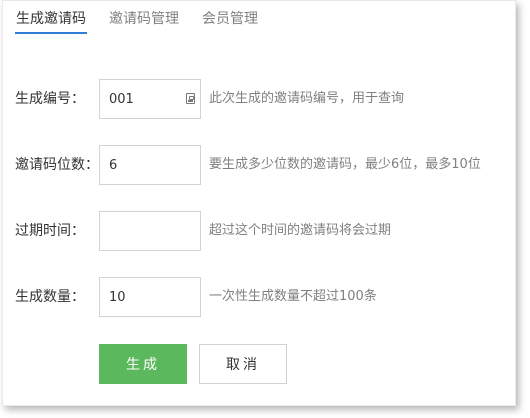 The width and height of the screenshot is (530, 418). I want to click on expire-hint: 超过这个时间的邀请码将会过期, so click(300, 230).